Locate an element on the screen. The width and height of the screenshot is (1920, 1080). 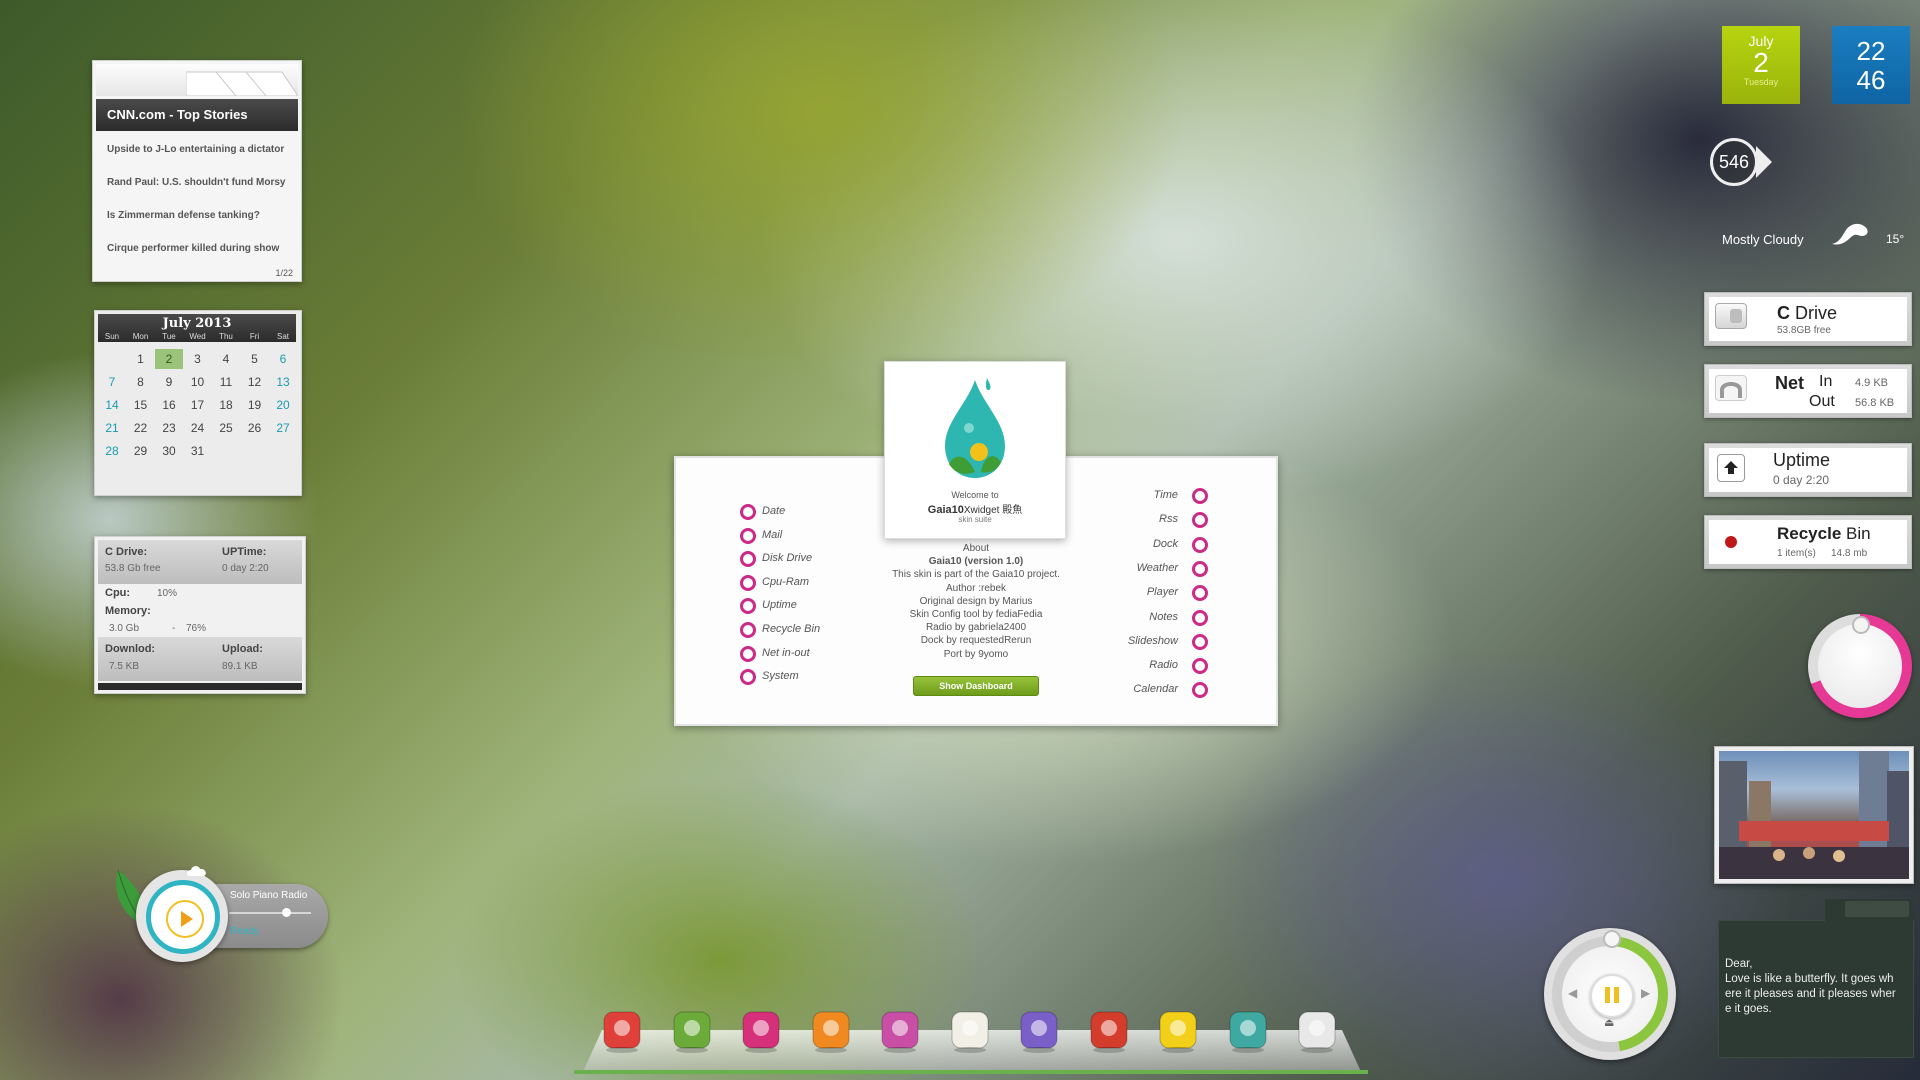
calendar-day: 10 is located at coordinates (198, 382).